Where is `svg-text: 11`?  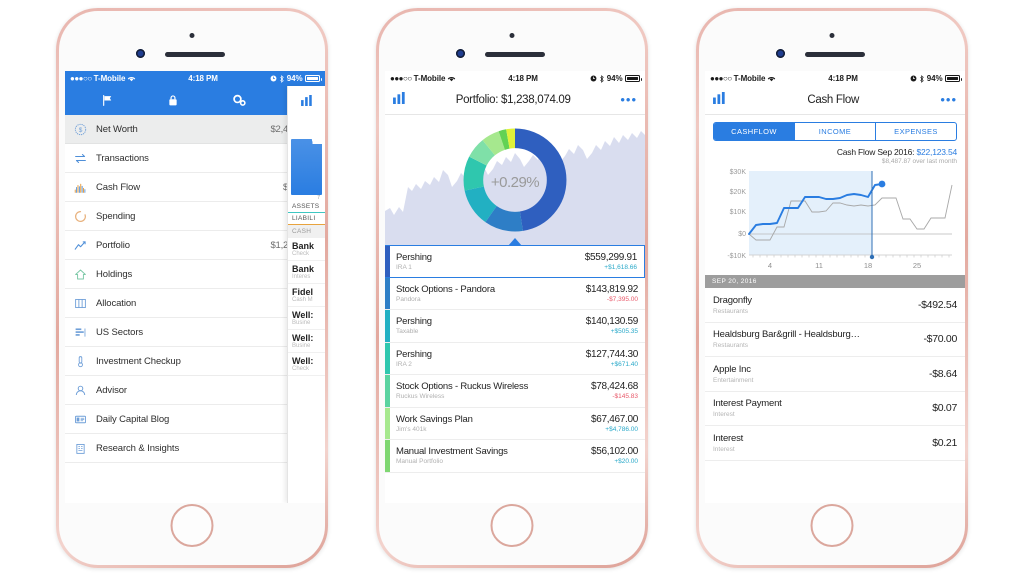 svg-text: 11 is located at coordinates (819, 265).